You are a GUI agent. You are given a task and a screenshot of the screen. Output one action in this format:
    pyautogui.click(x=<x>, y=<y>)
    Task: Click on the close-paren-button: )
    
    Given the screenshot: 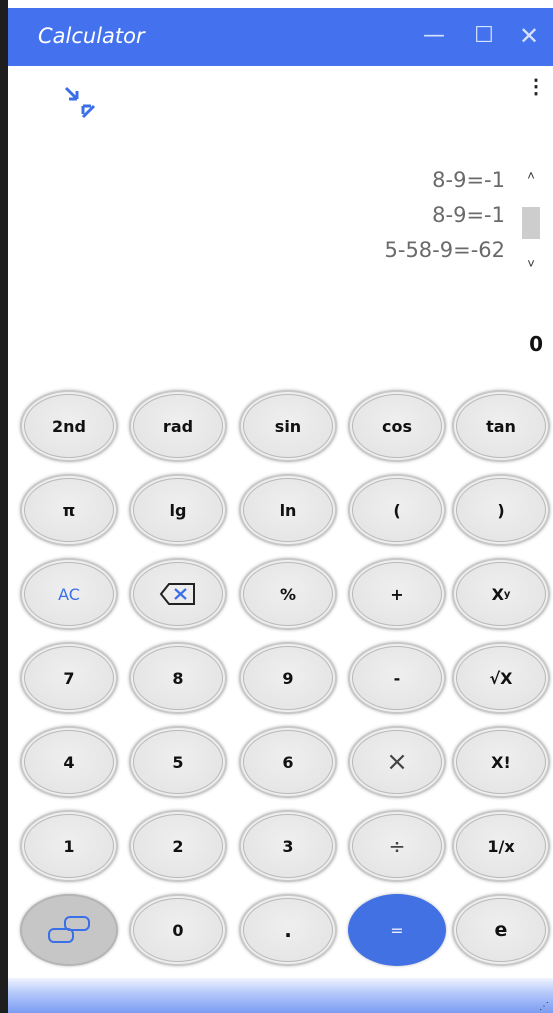 What is the action you would take?
    pyautogui.click(x=501, y=510)
    